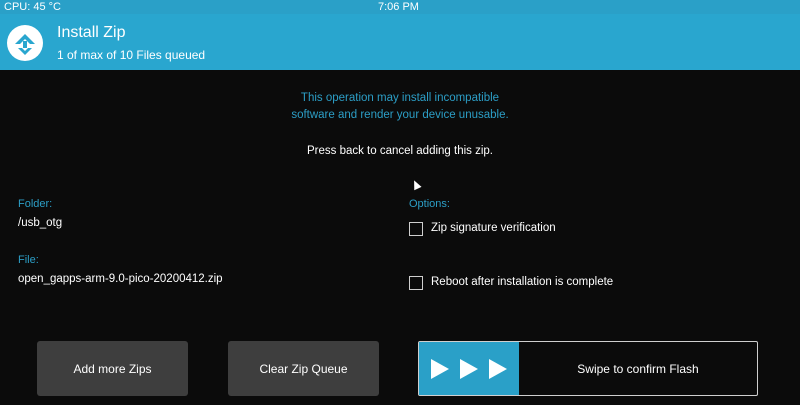 This screenshot has width=800, height=405. Describe the element at coordinates (638, 368) in the screenshot. I see `swipe-label: Swipe to confirm Flash` at that location.